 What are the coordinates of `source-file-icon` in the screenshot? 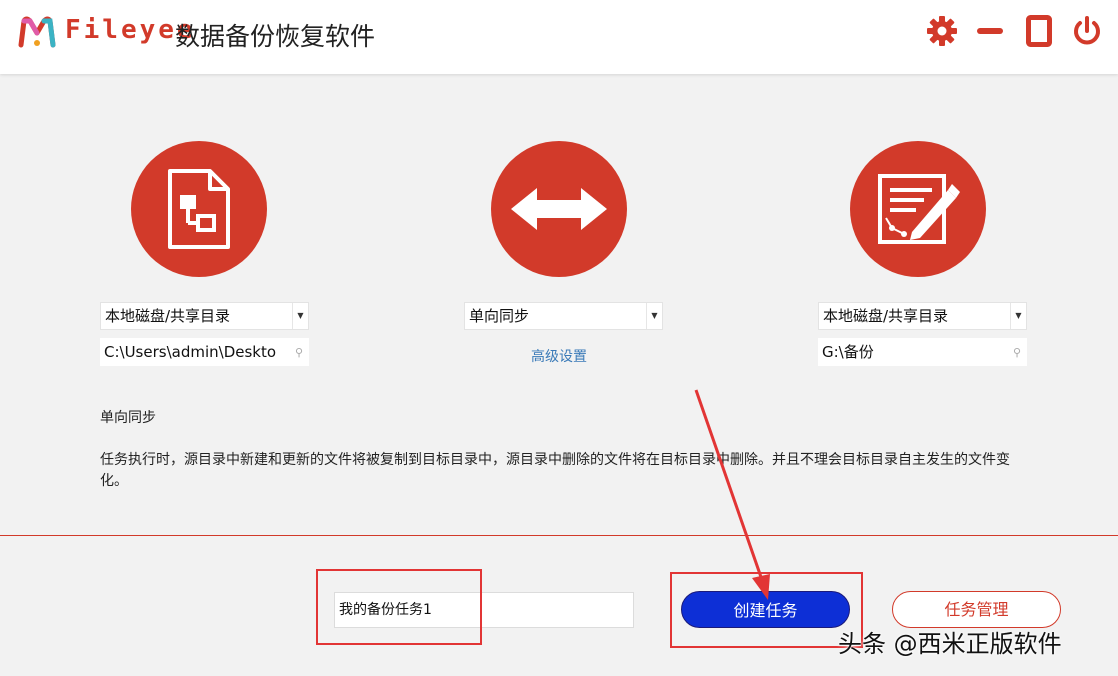 It's located at (199, 209).